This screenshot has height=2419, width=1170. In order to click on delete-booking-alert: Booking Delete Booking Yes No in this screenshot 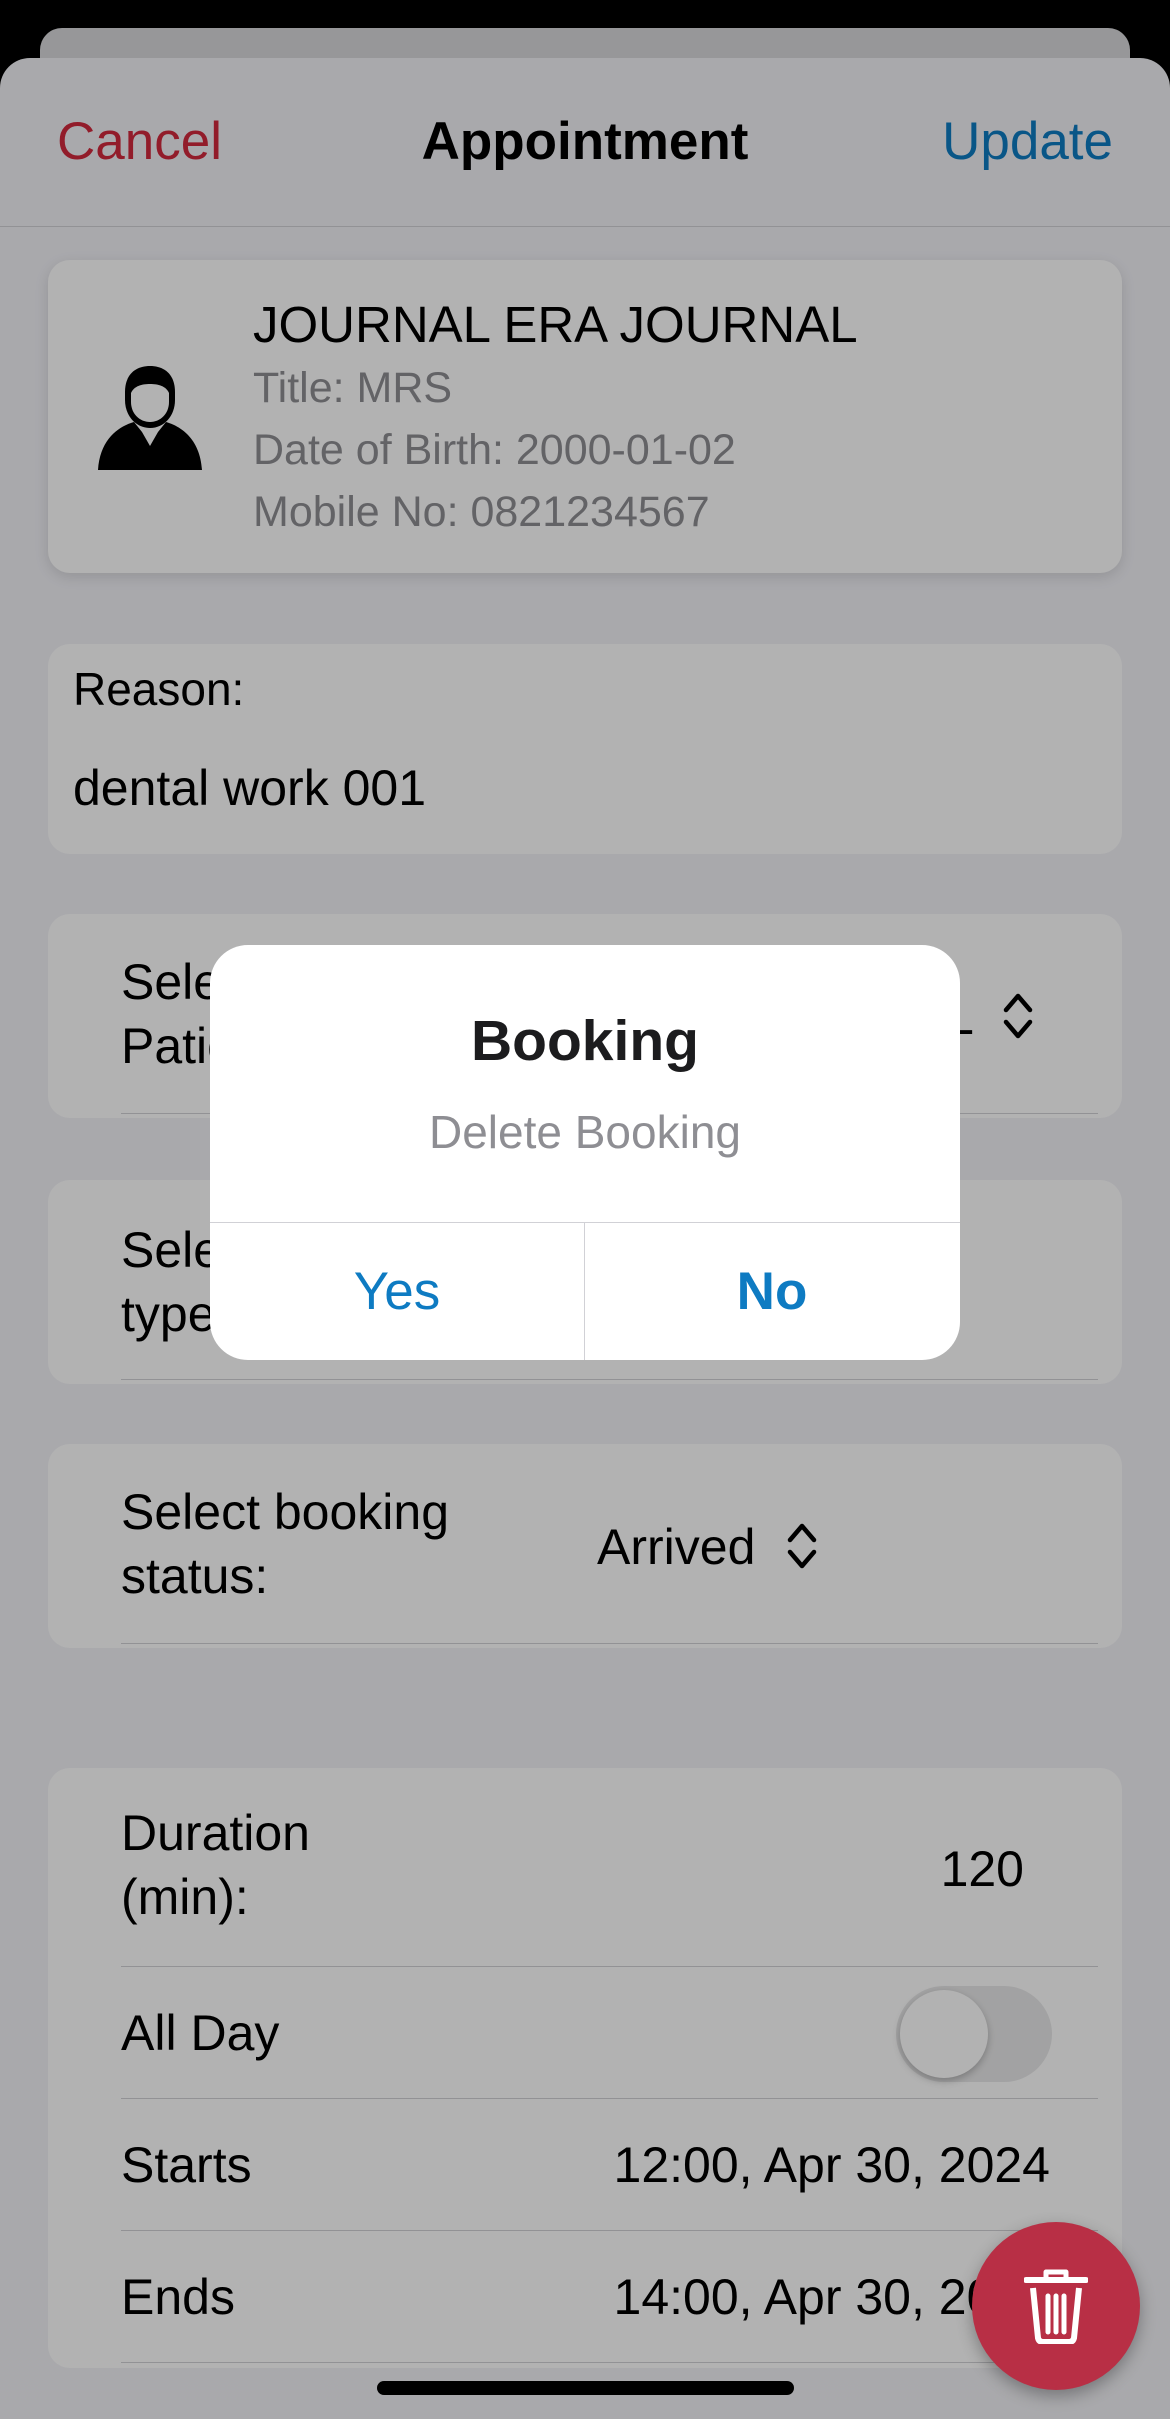, I will do `click(585, 1152)`.